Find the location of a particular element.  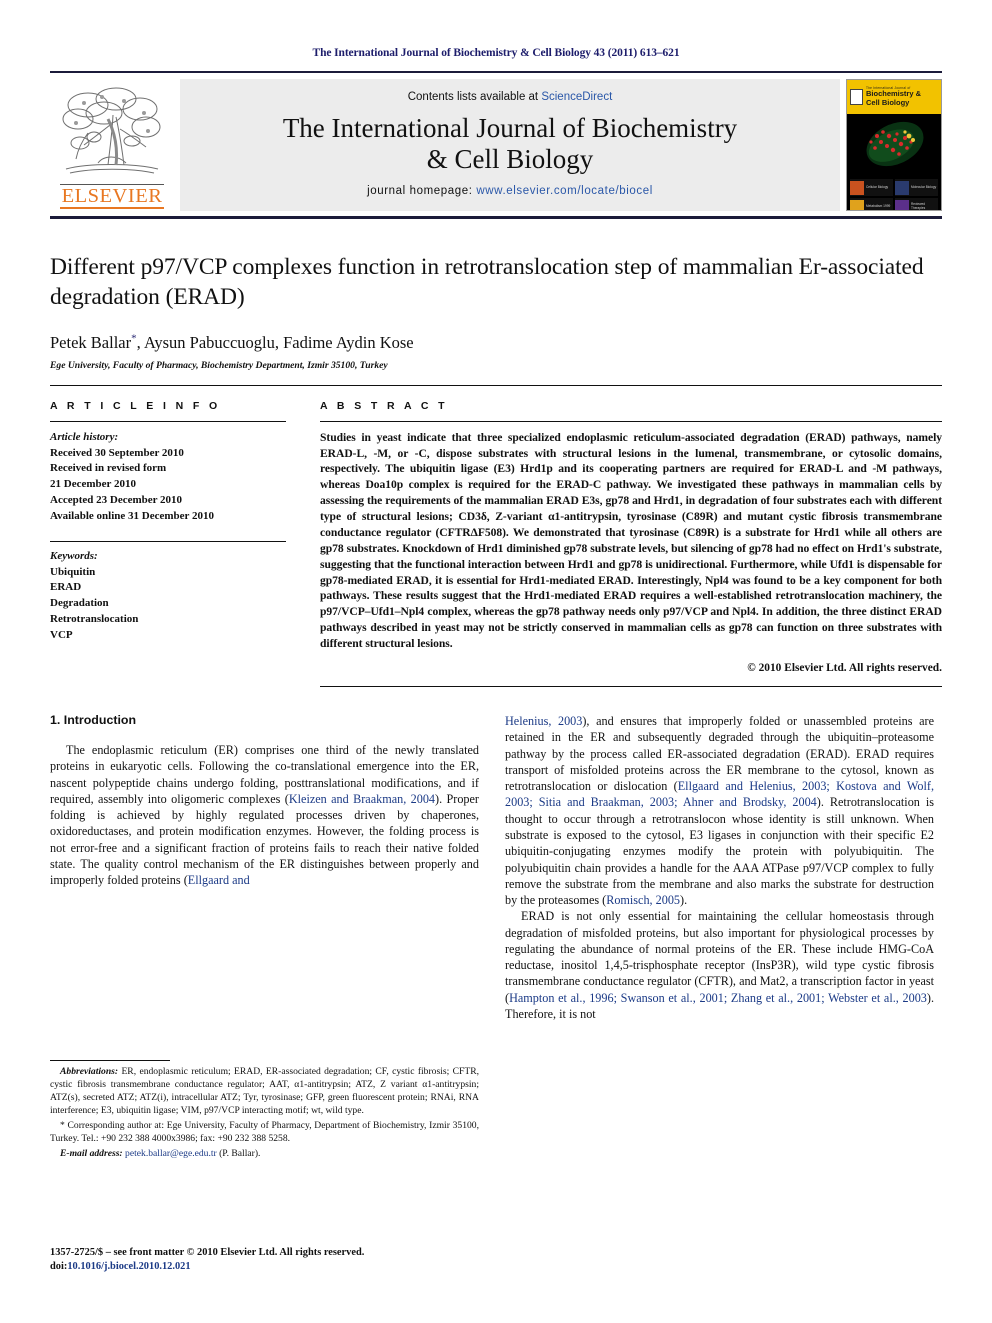

article-info-heading: A R T I C L E I N F O is located at coordinates (135, 405).